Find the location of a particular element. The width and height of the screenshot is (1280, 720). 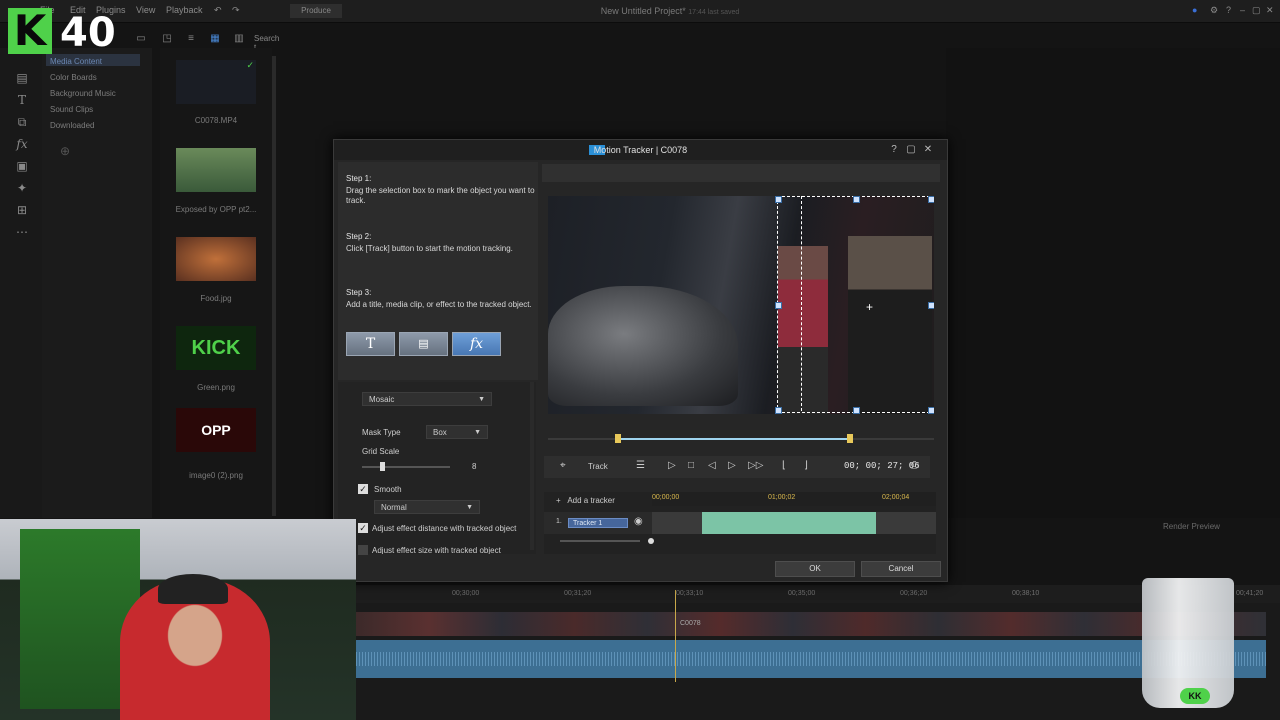

settings-icon: ⚙ is located at coordinates (1214, 10).